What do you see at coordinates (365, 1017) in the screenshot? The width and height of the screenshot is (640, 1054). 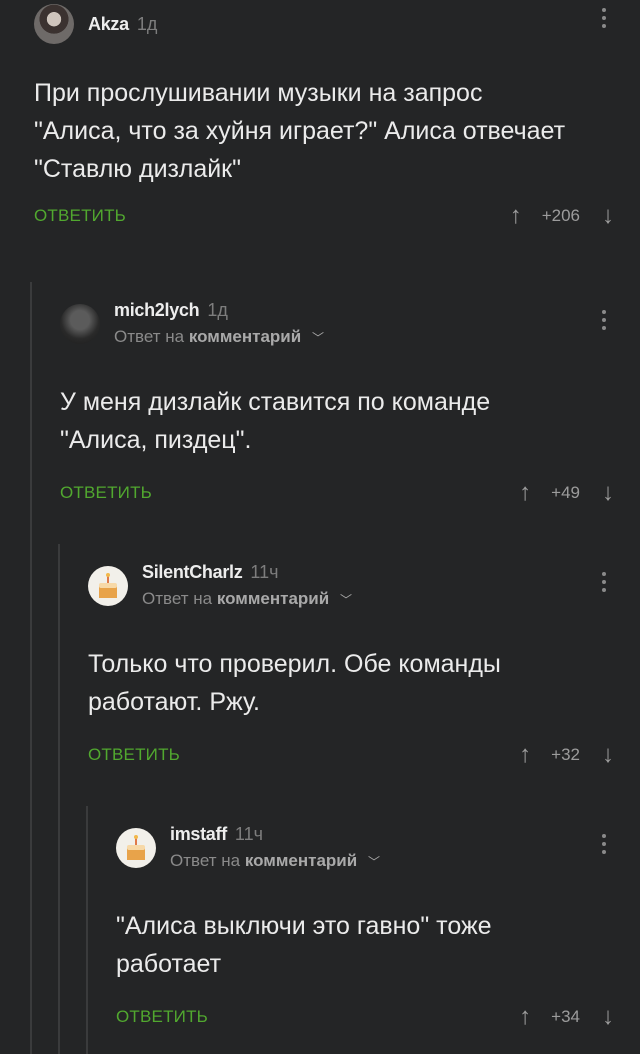 I see `comment-actions: ОТВЕТИТЬ ↑ +34 ↓` at bounding box center [365, 1017].